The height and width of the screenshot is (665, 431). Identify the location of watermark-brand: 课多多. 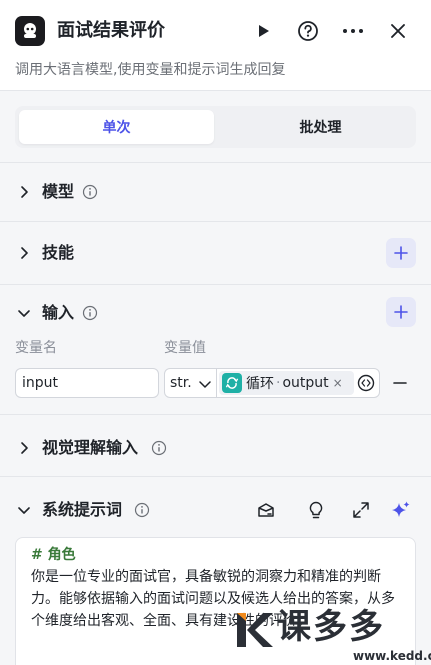
(331, 627).